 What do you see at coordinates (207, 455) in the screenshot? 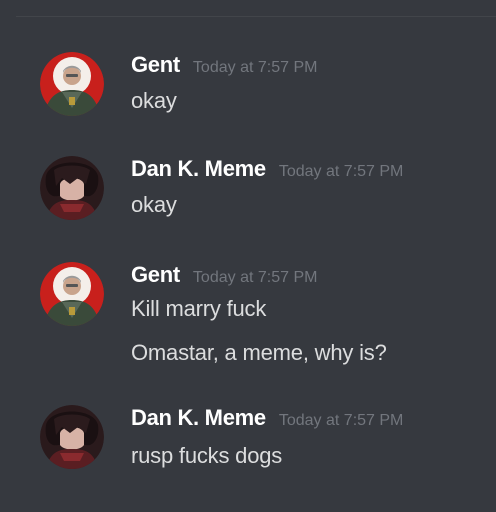
I see `message-text: rusp fucks dogs` at bounding box center [207, 455].